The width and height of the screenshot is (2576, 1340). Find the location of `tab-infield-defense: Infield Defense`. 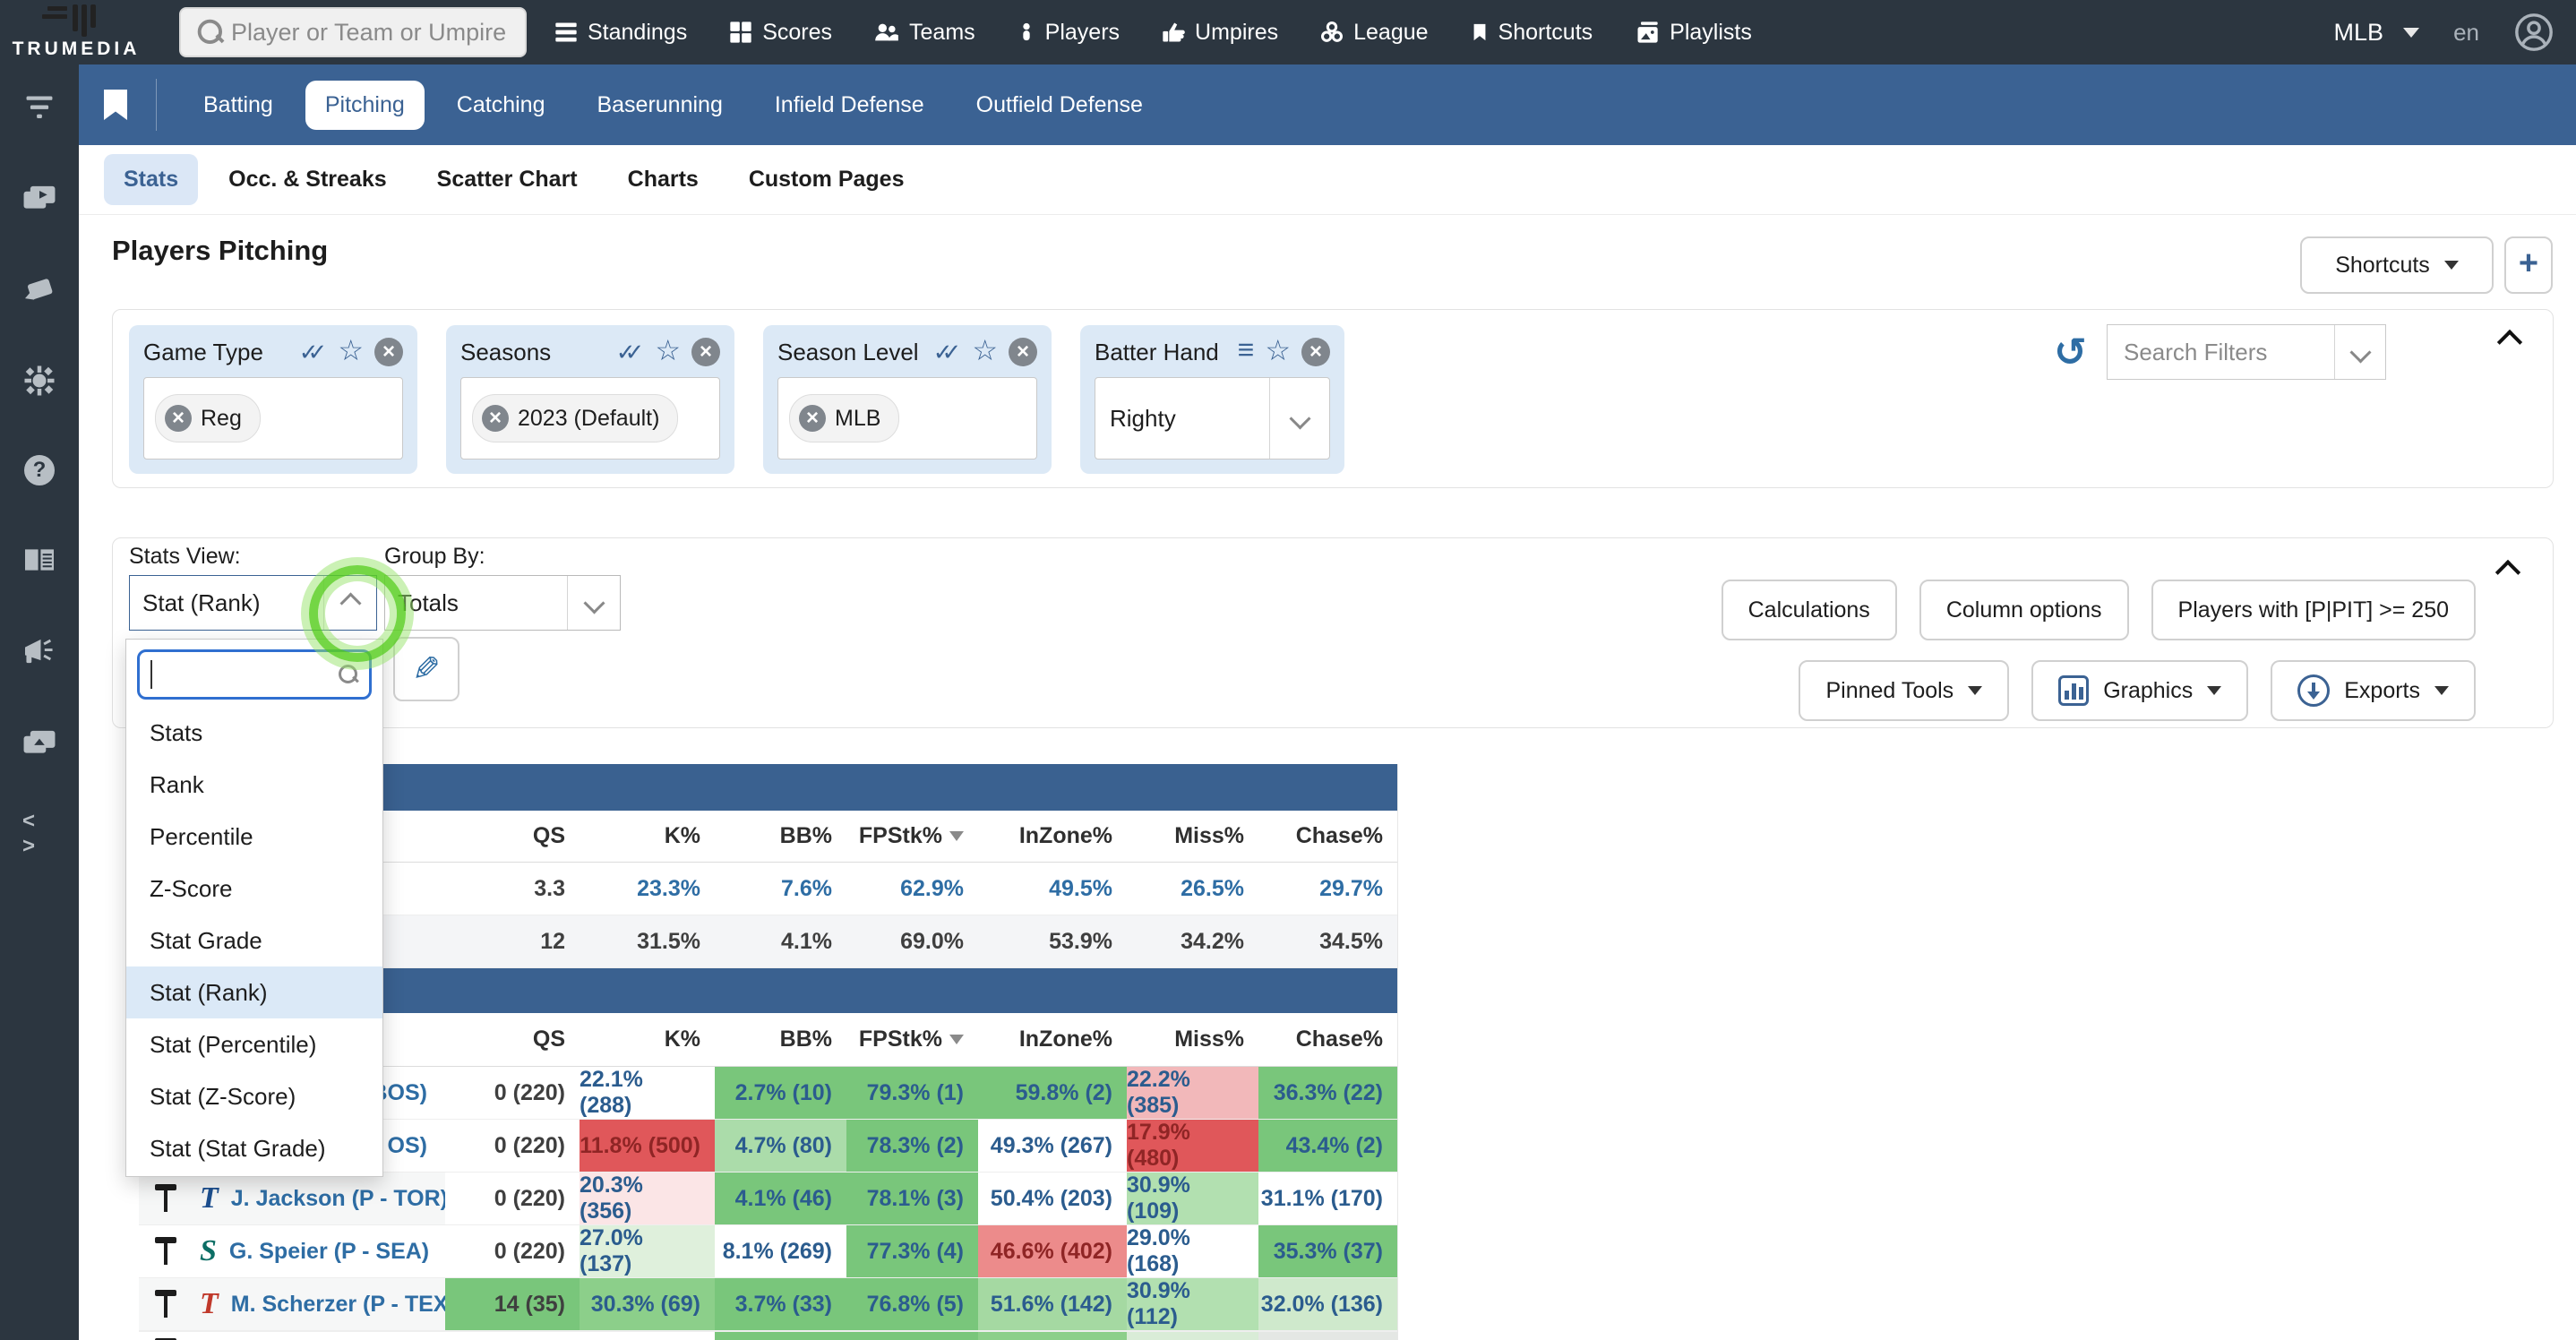

tab-infield-defense: Infield Defense is located at coordinates (849, 105).